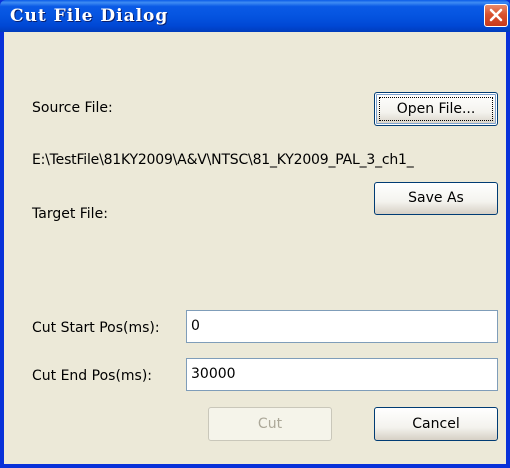 This screenshot has width=510, height=468. What do you see at coordinates (213, 374) in the screenshot?
I see `cut-end-value: 30000` at bounding box center [213, 374].